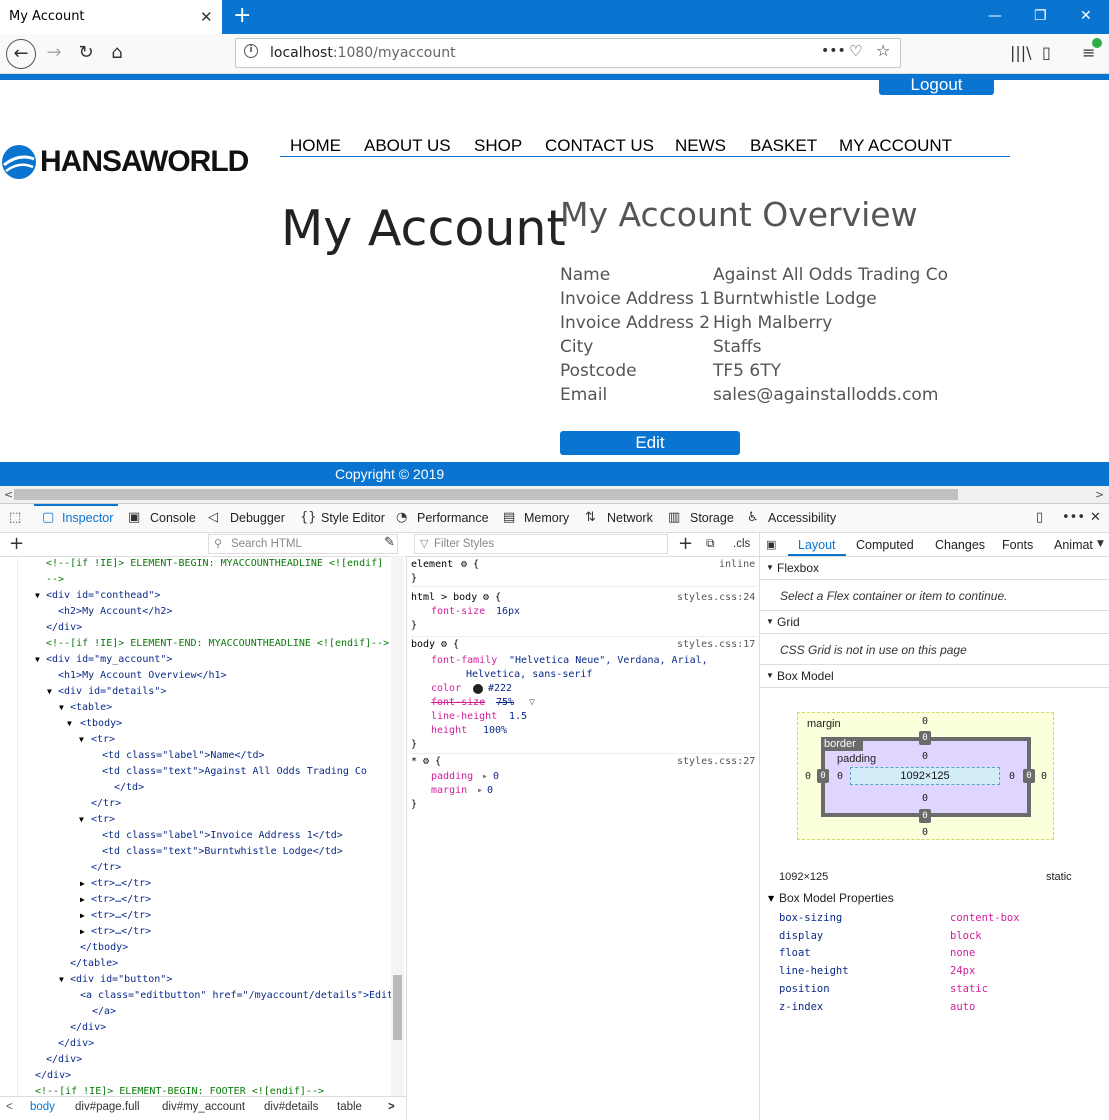  I want to click on breadcrumb-item: body, so click(42, 1107).